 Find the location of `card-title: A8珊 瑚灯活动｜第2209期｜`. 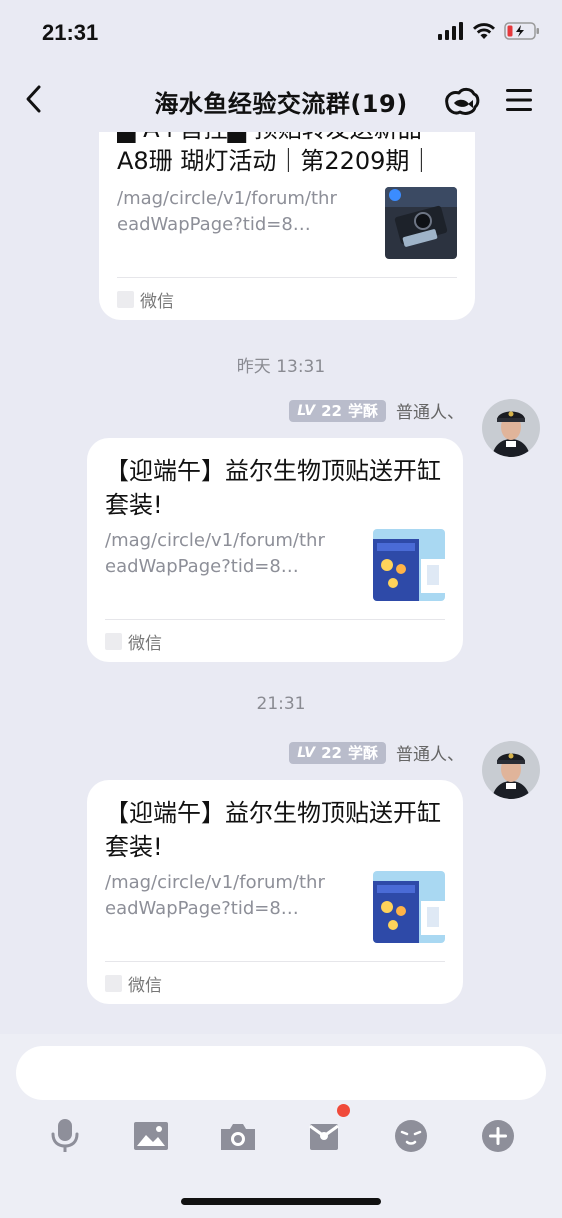

card-title: A8珊 瑚灯活动｜第2209期｜ is located at coordinates (275, 161).